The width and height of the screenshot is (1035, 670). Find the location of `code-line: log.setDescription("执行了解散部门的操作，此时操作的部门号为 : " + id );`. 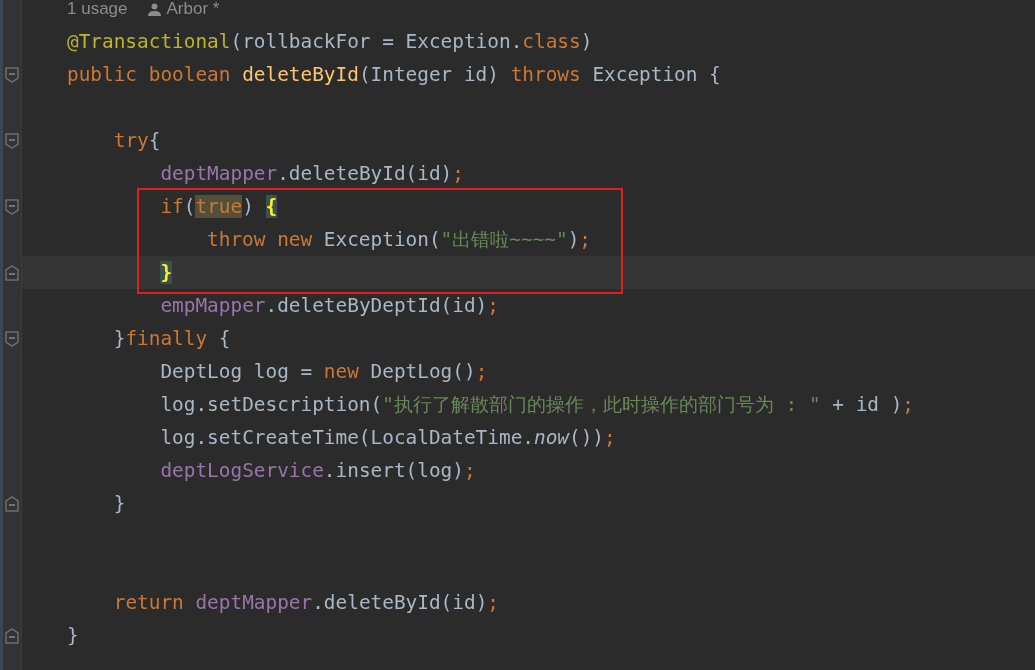

code-line: log.setDescription("执行了解散部门的操作，此时操作的部门号为 : " + id ); is located at coordinates (536, 405).